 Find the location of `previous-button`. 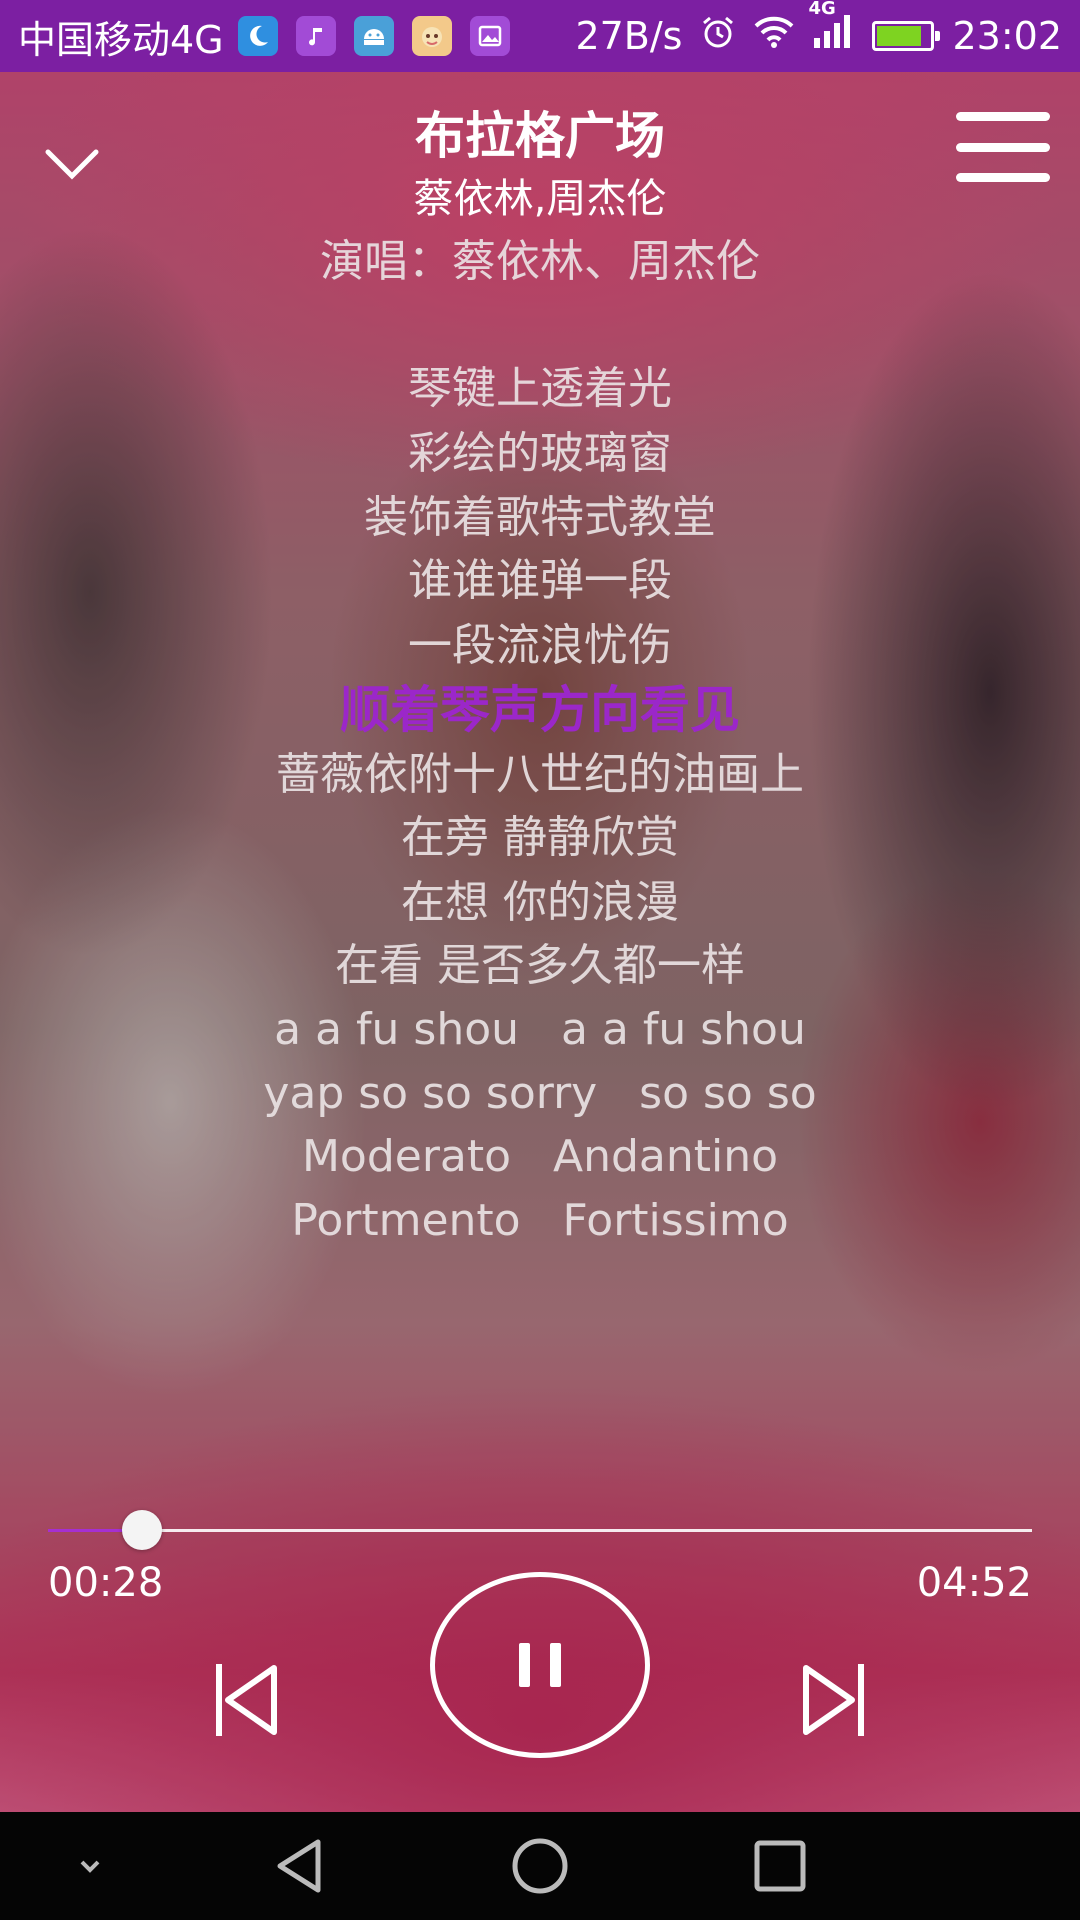

previous-button is located at coordinates (247, 1700).